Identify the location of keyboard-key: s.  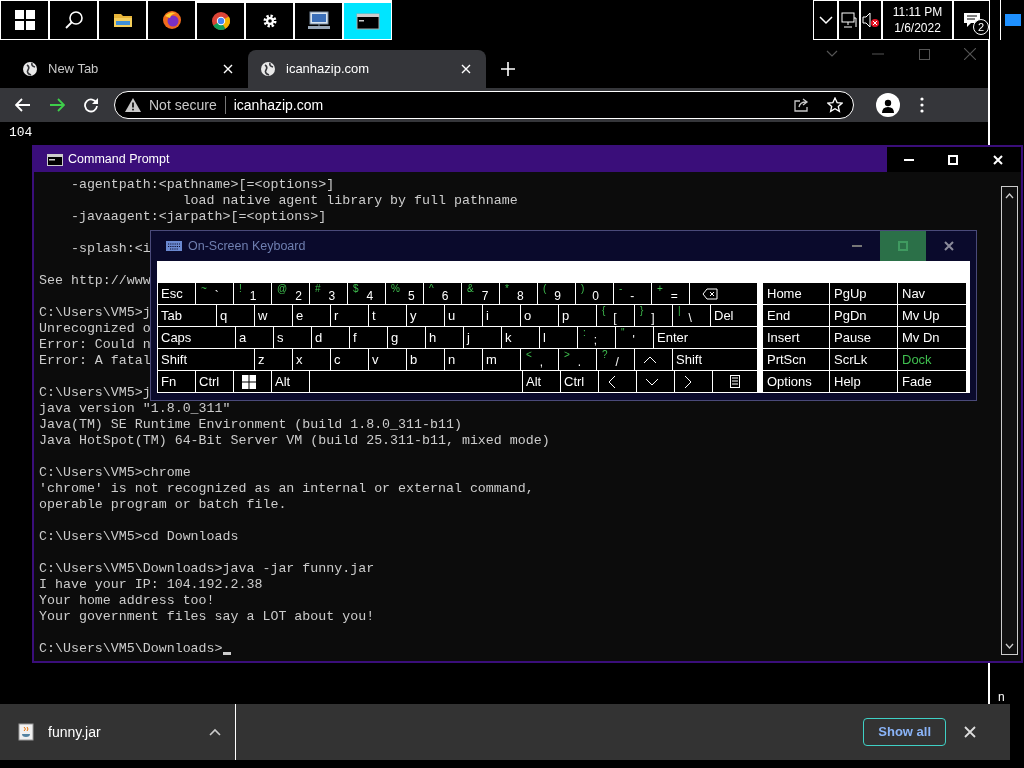
(292, 337).